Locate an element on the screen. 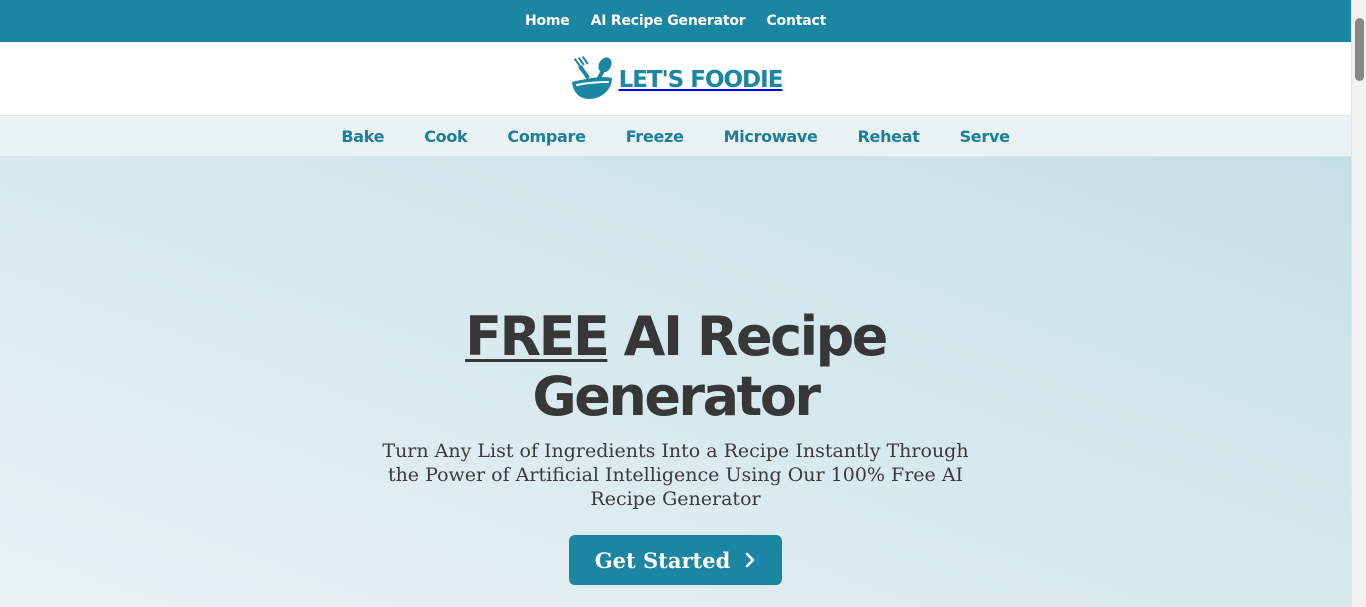  get-started-label: Get Started is located at coordinates (662, 560).